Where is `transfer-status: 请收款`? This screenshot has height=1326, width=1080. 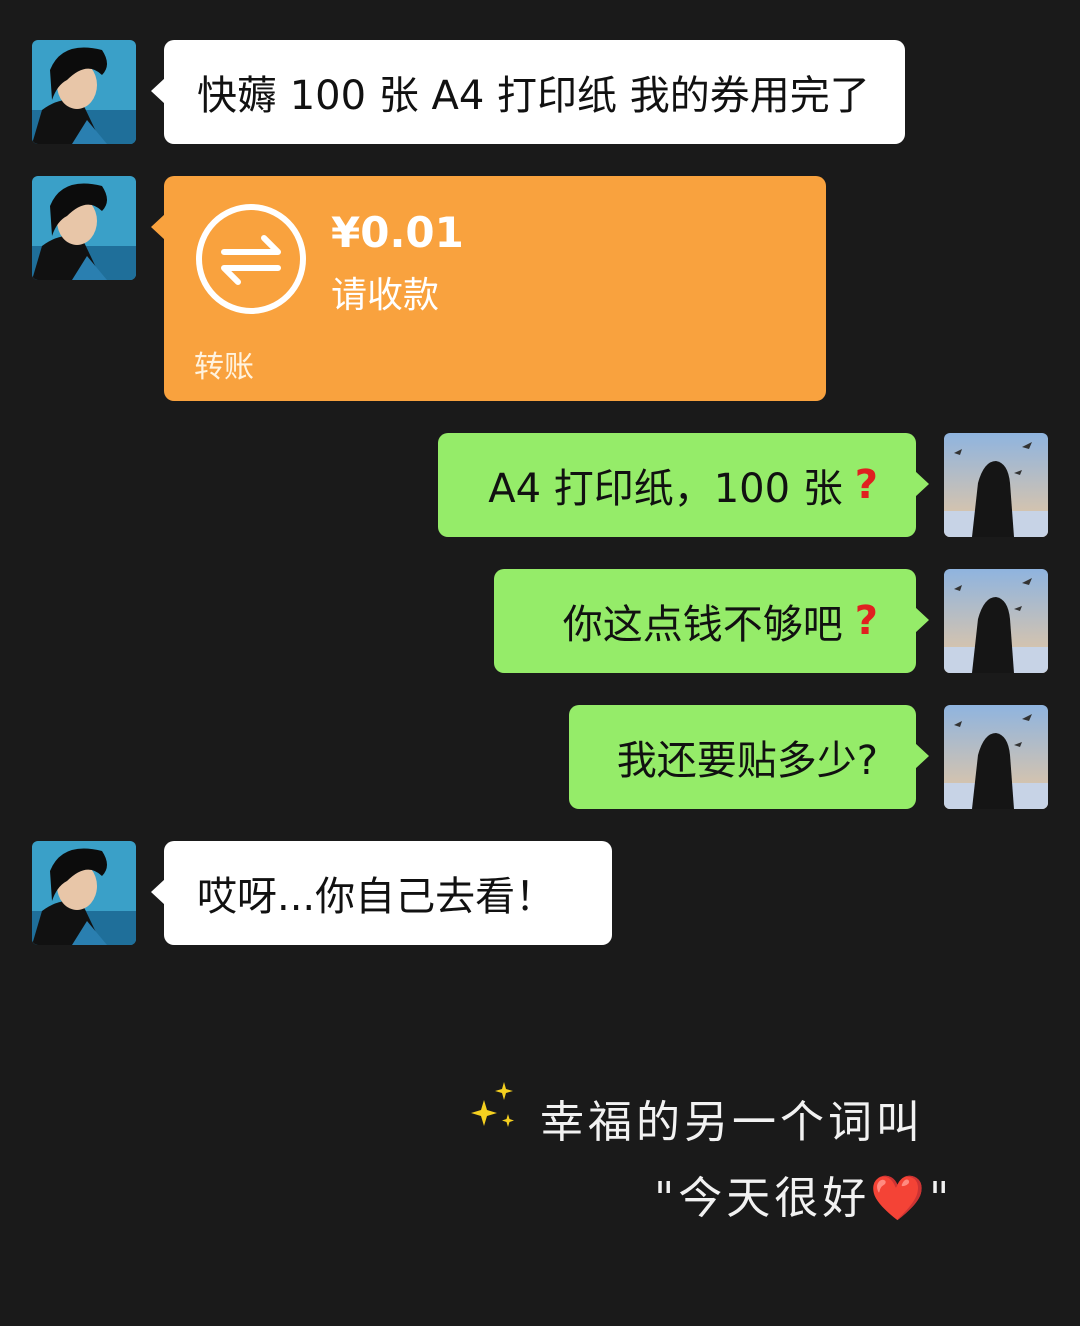
transfer-status: 请收款 is located at coordinates (385, 295).